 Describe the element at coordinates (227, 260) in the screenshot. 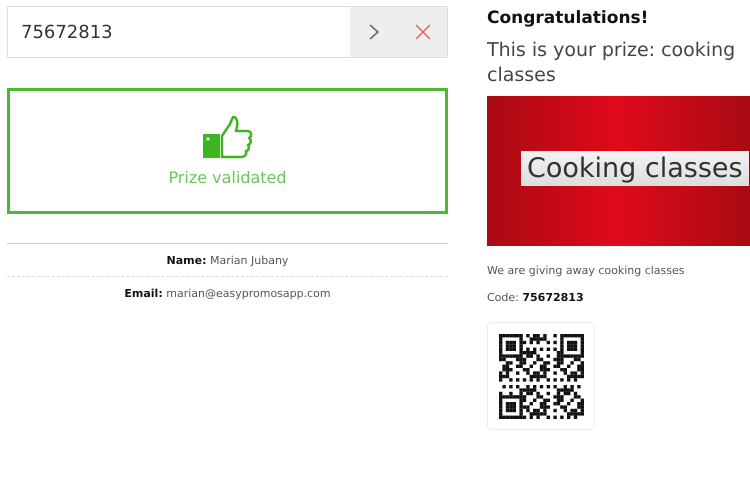

I see `detail-text: Name: Marian Jubany` at that location.